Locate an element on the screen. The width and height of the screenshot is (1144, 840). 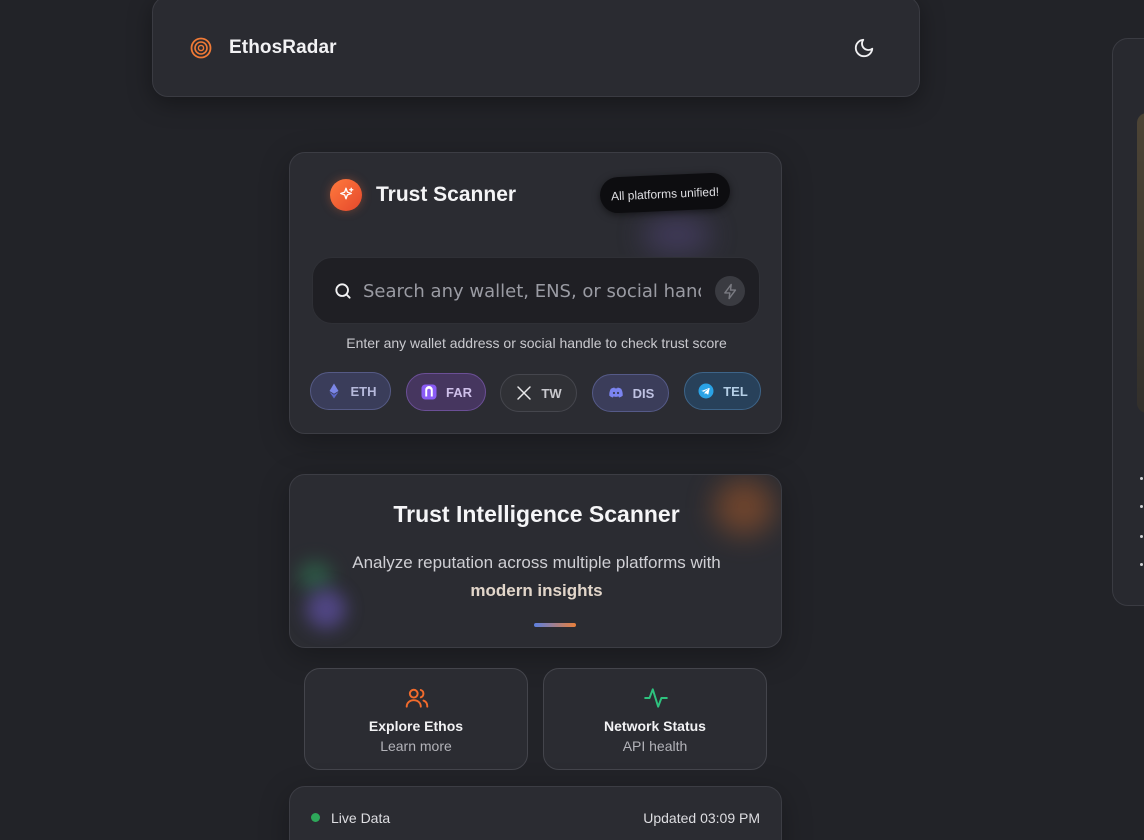
platform-chip-tel: TEL is located at coordinates (722, 391).